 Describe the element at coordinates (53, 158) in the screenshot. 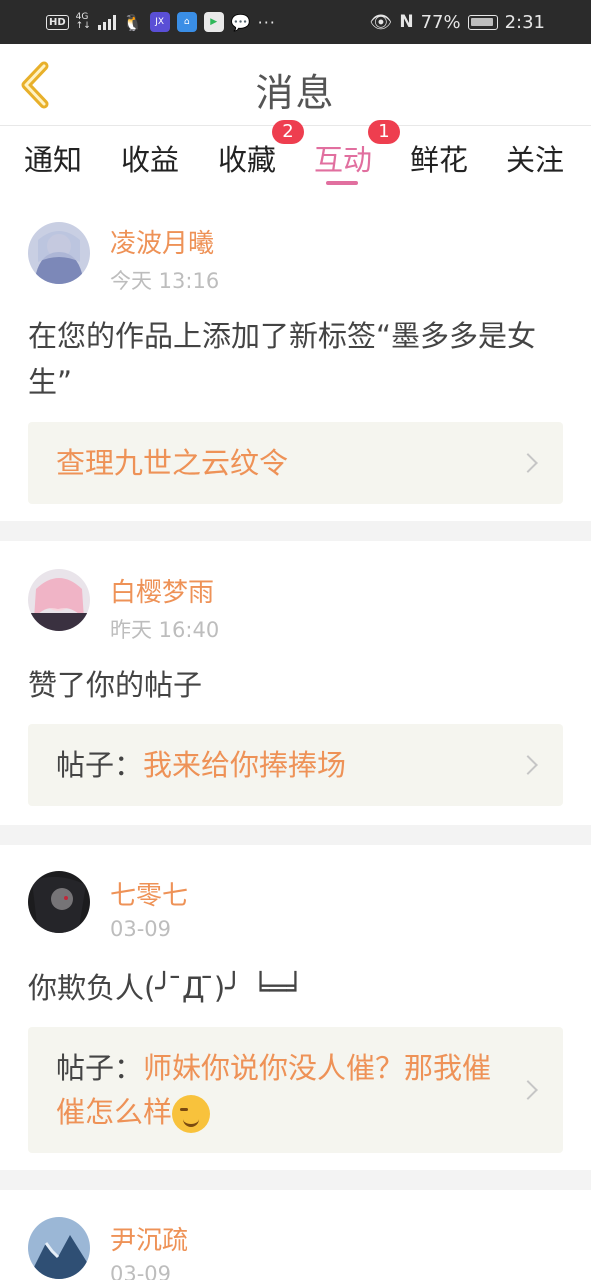

I see `tab-notifications: 通知` at that location.